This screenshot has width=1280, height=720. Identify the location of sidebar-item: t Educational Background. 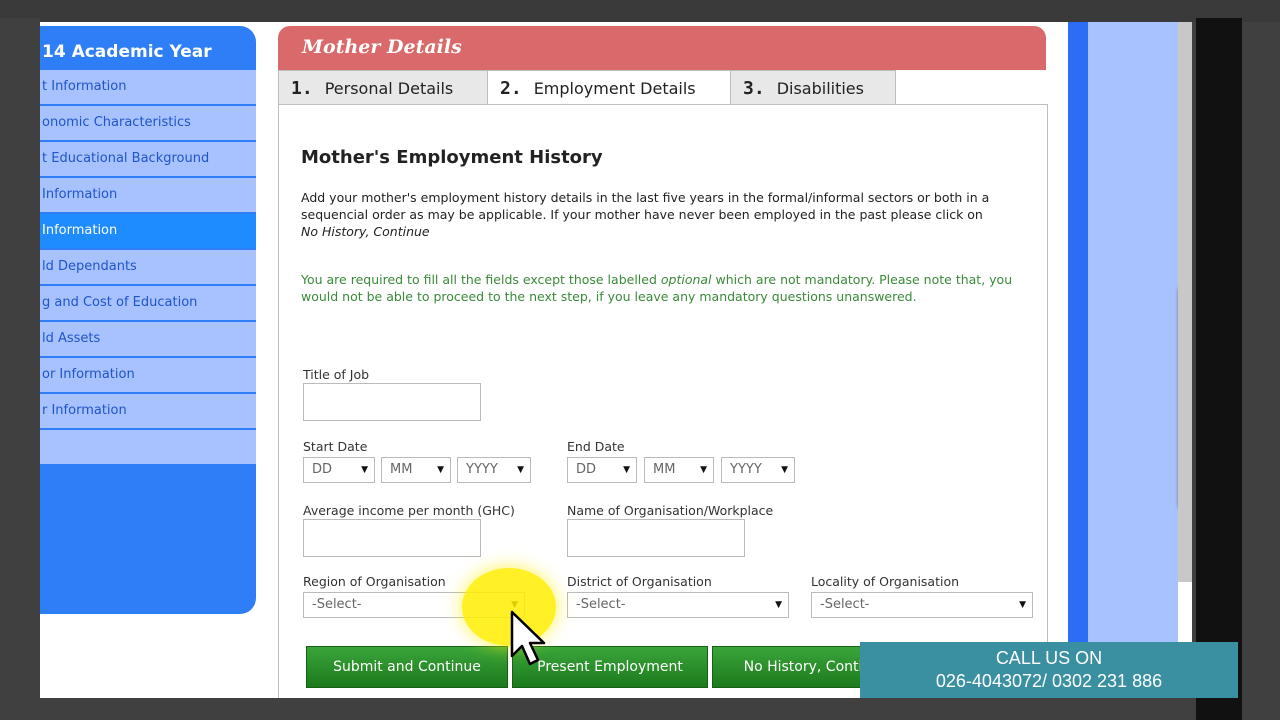
(148, 160).